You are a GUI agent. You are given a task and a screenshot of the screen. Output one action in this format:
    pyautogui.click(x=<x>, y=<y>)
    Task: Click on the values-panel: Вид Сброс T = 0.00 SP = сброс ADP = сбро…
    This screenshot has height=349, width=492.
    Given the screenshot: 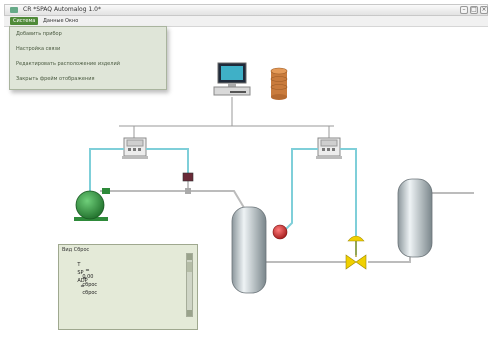 What is the action you would take?
    pyautogui.click(x=128, y=287)
    